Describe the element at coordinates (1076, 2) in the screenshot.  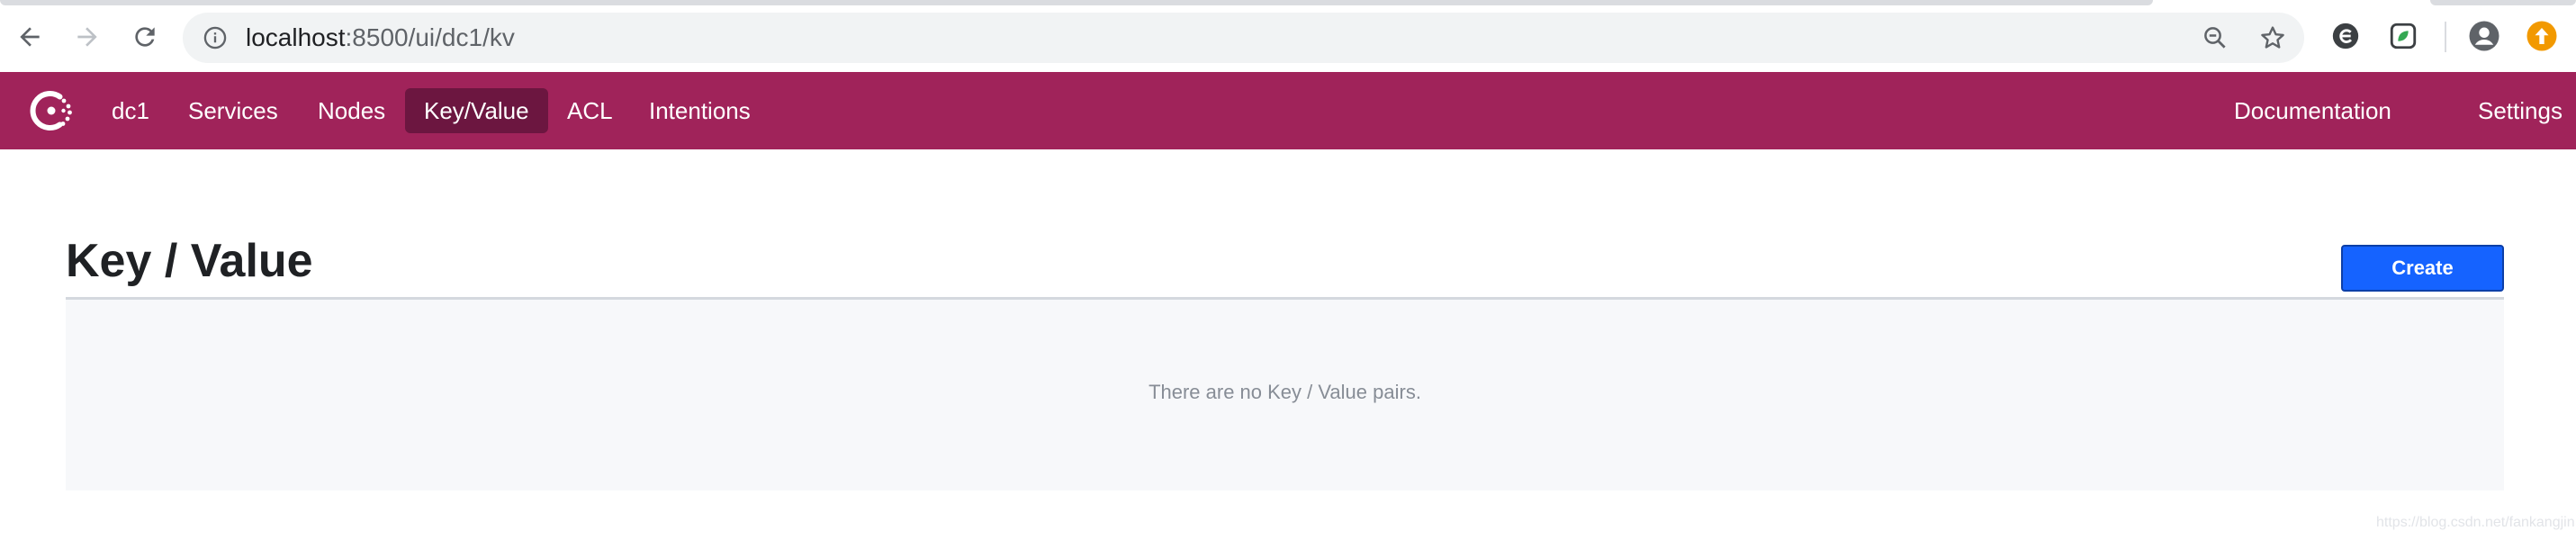
I see `tab-strip` at that location.